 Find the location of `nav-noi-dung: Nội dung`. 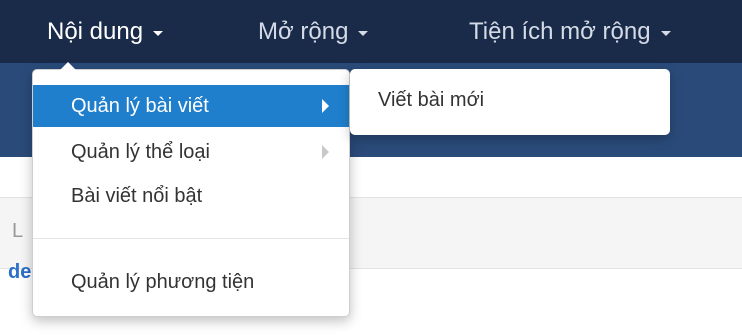

nav-noi-dung: Nội dung is located at coordinates (105, 31).